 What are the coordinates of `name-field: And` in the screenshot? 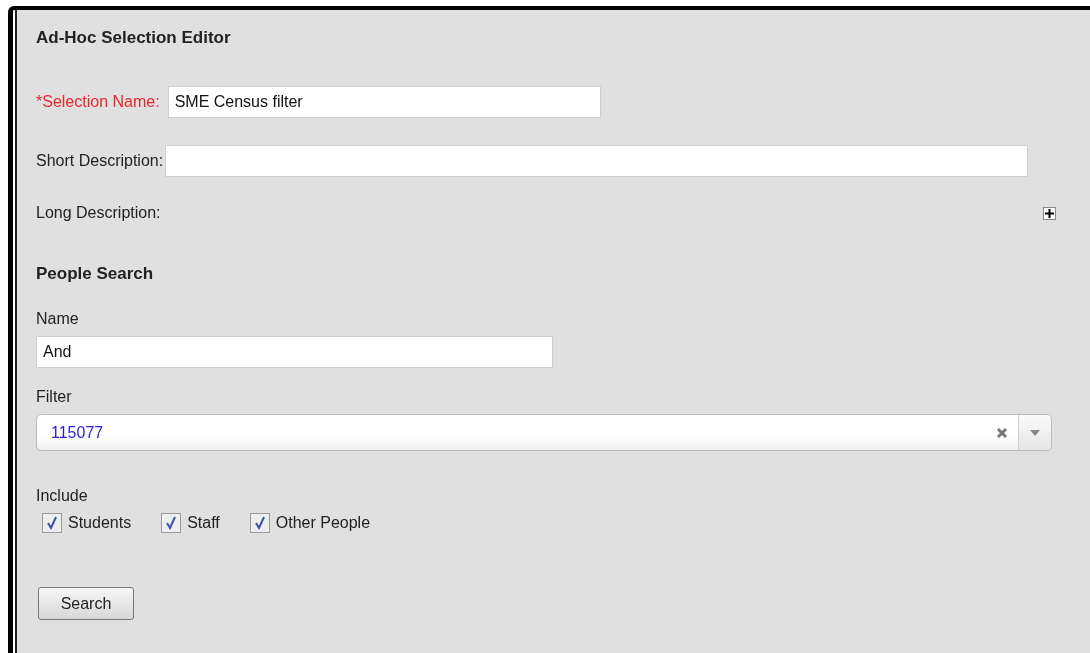 It's located at (294, 352).